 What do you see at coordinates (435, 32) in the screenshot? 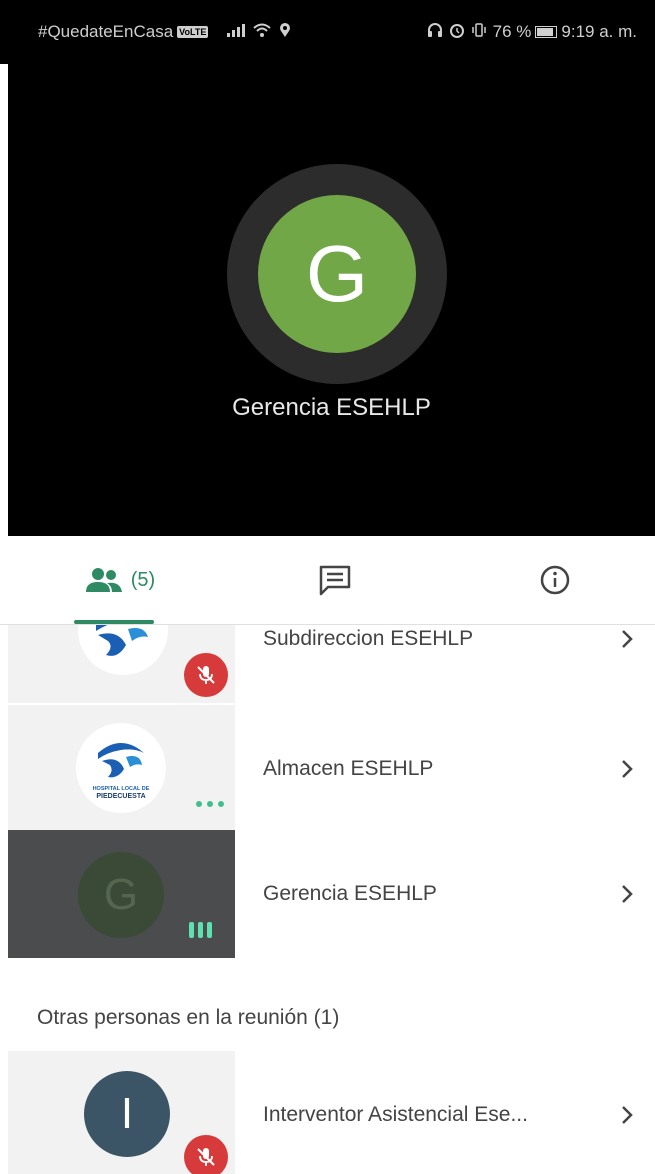
I see `headset-icon` at bounding box center [435, 32].